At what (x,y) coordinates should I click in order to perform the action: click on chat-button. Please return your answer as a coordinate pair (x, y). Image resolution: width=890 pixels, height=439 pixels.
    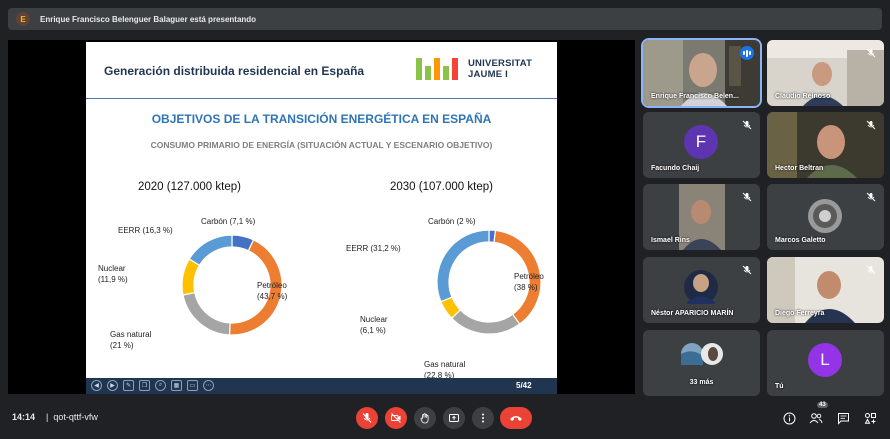
    Looking at the image, I should click on (843, 418).